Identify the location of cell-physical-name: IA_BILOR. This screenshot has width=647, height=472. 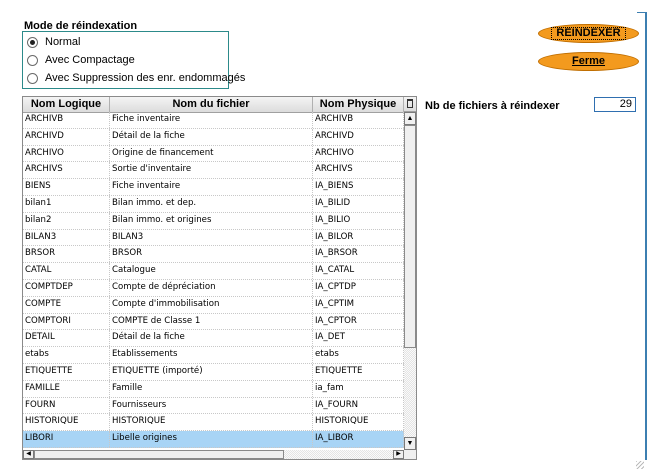
(358, 237).